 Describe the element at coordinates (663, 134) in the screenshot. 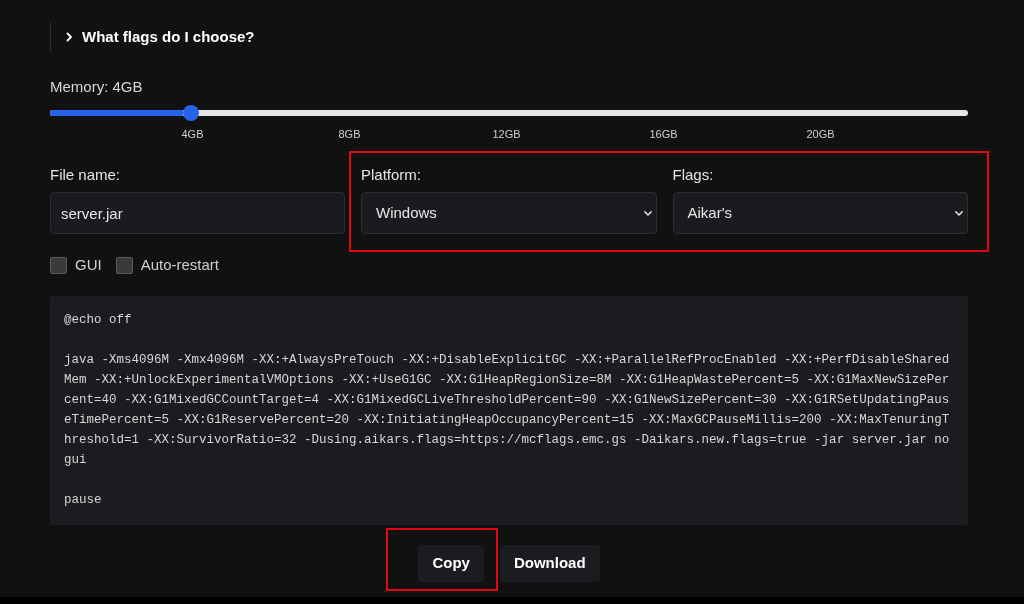

I see `tick-label: 16GB` at that location.